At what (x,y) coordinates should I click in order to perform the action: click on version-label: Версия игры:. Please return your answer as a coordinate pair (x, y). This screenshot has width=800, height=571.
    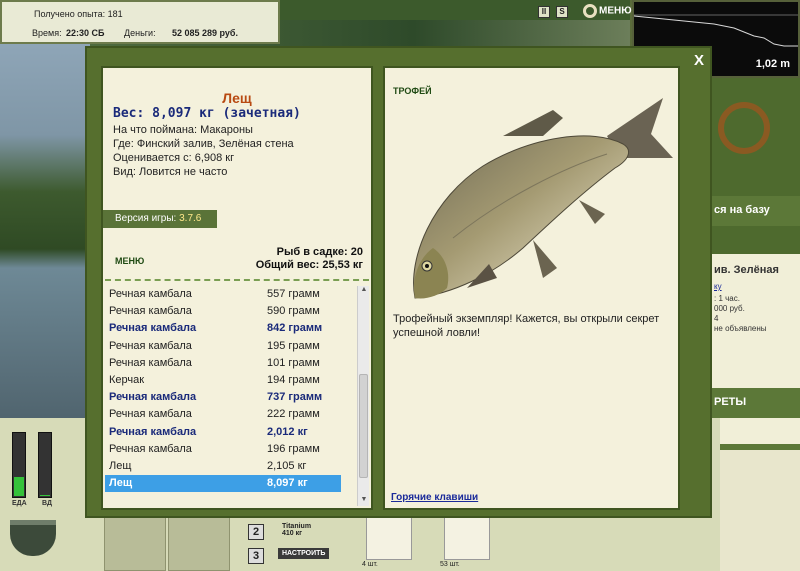
    Looking at the image, I should click on (146, 218).